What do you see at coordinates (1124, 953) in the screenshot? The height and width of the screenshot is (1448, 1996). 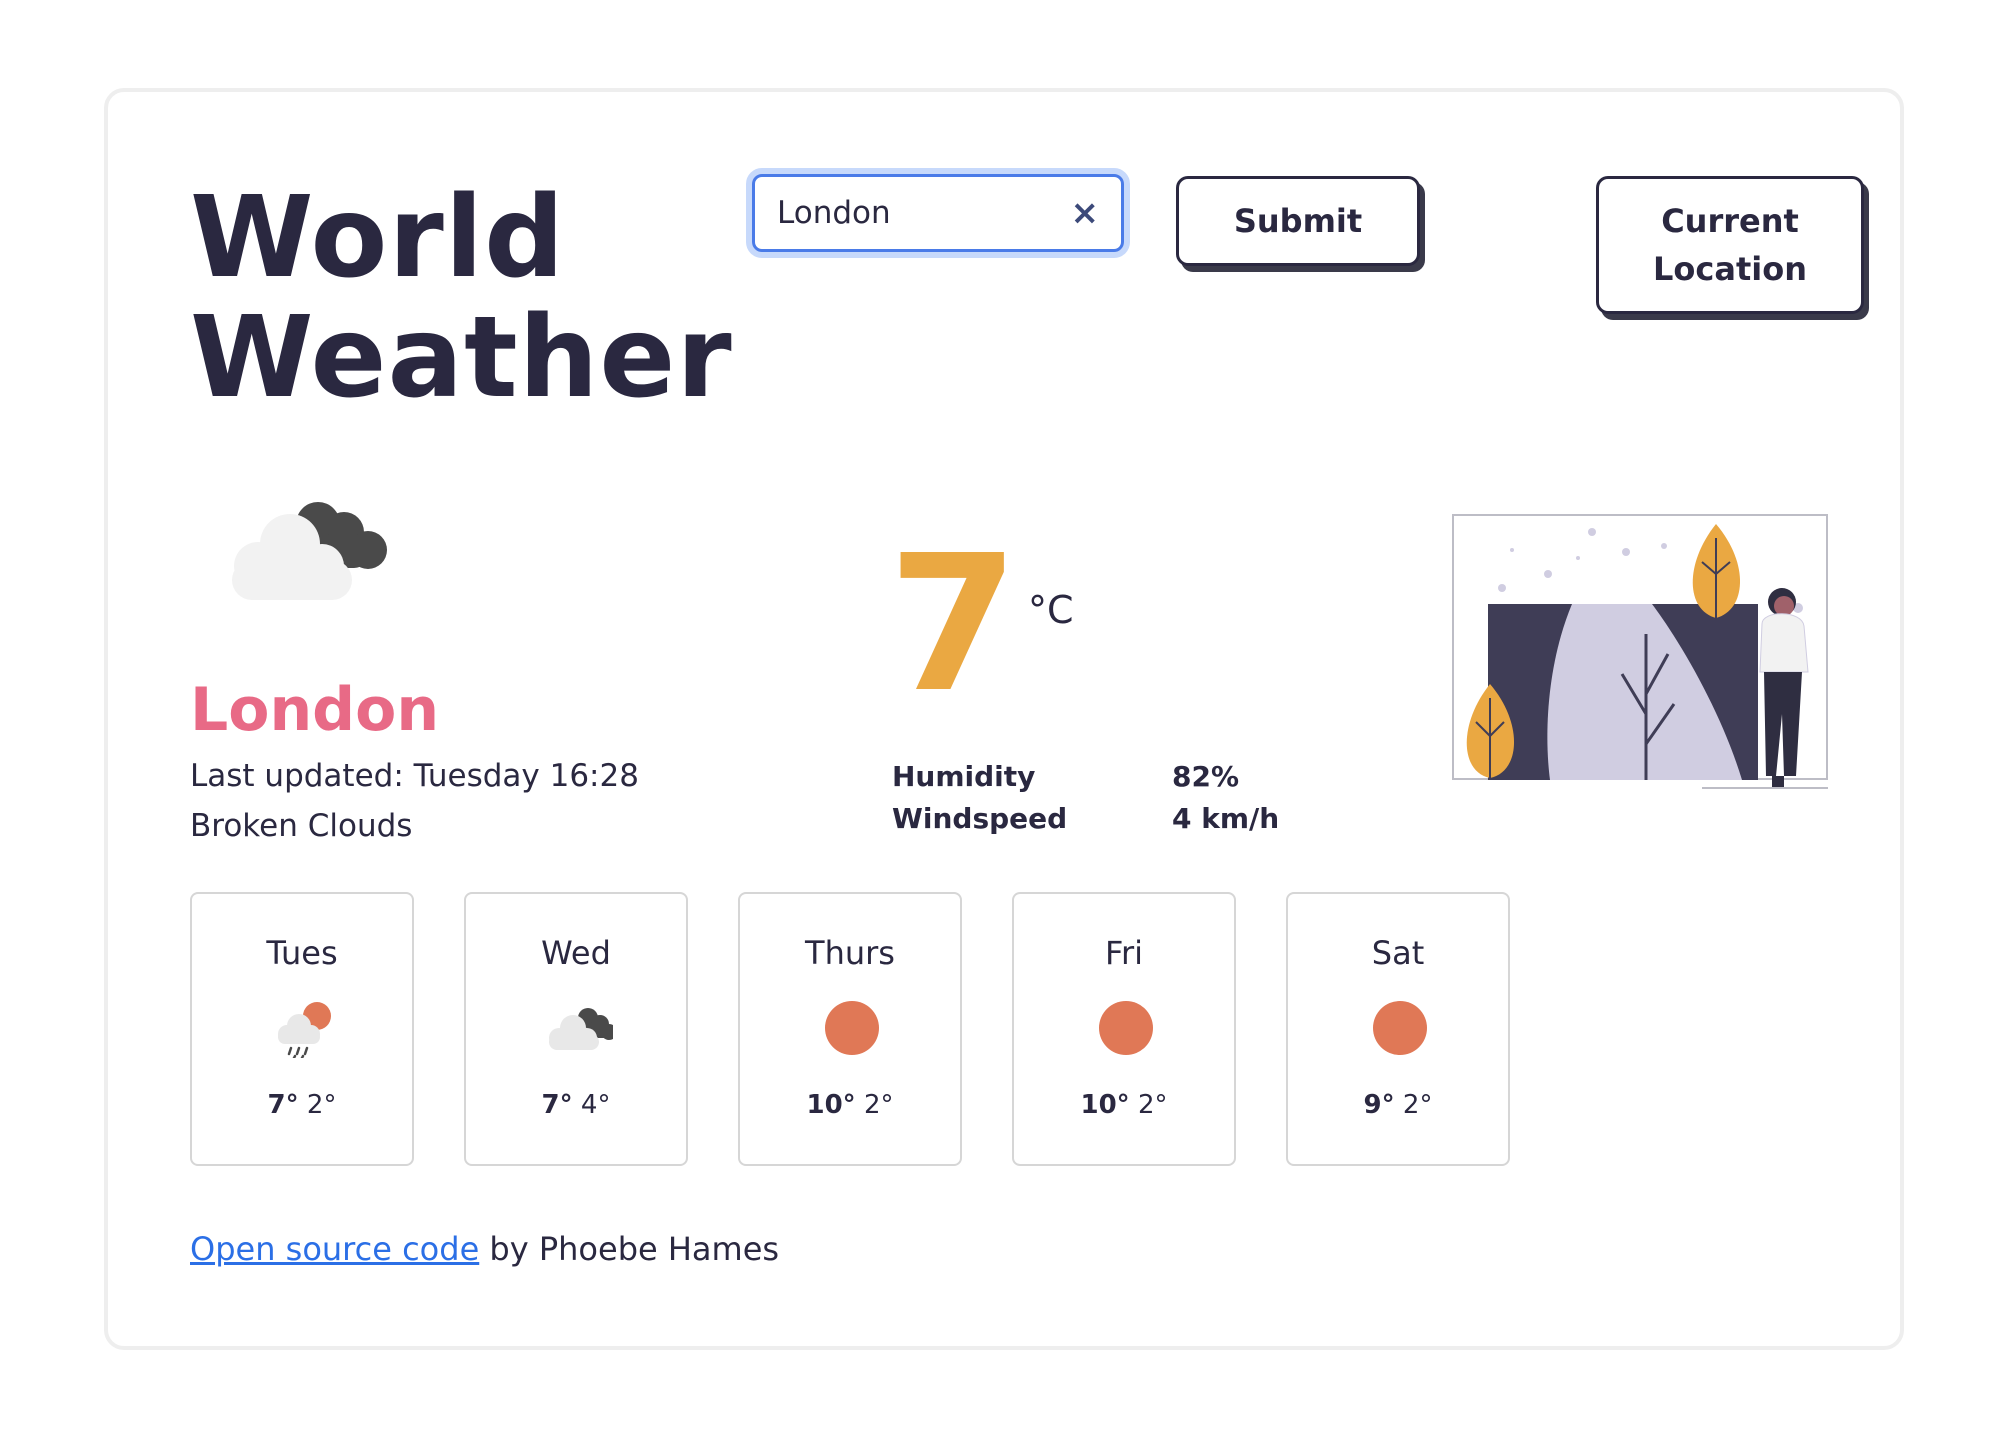 I see `forecast-day-name: Fri` at bounding box center [1124, 953].